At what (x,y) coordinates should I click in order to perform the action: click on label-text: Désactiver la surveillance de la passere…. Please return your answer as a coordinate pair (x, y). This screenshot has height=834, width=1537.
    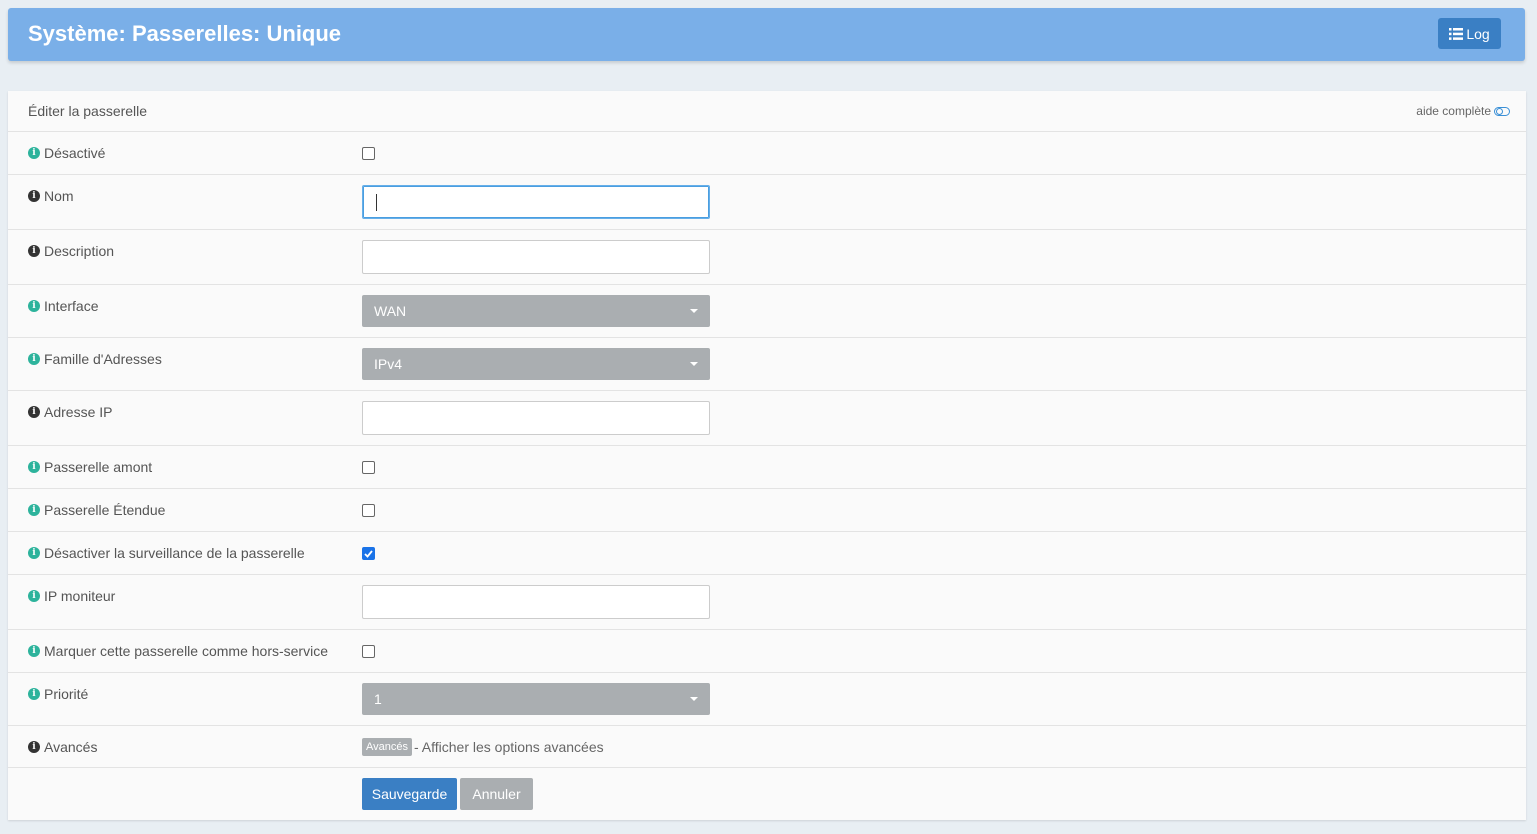
    Looking at the image, I should click on (174, 553).